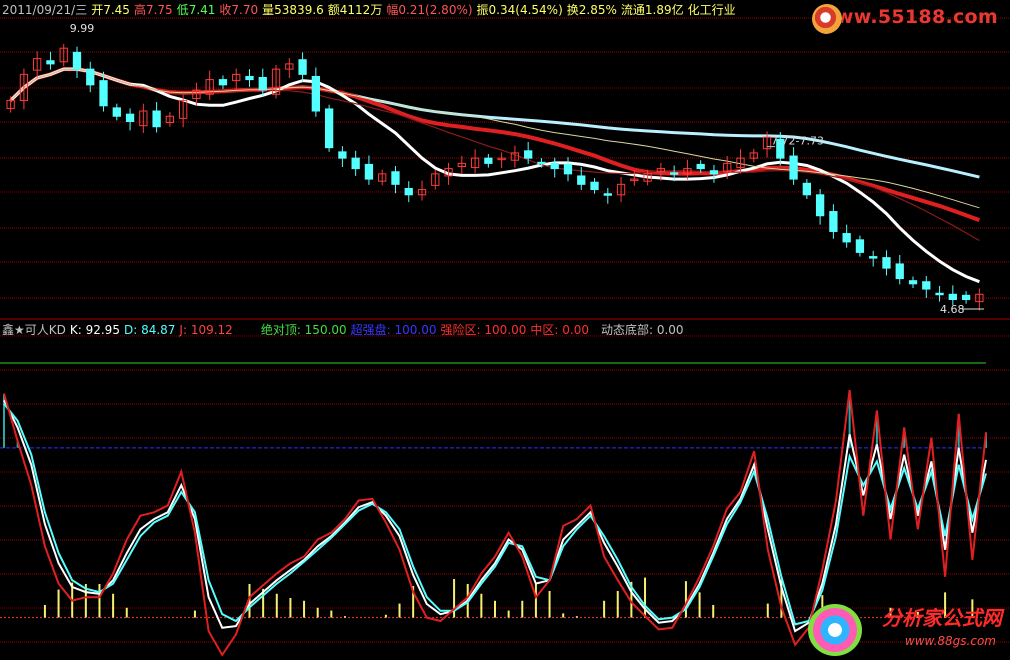 The width and height of the screenshot is (1010, 660). I want to click on d-value: D: 84.87, so click(149, 330).